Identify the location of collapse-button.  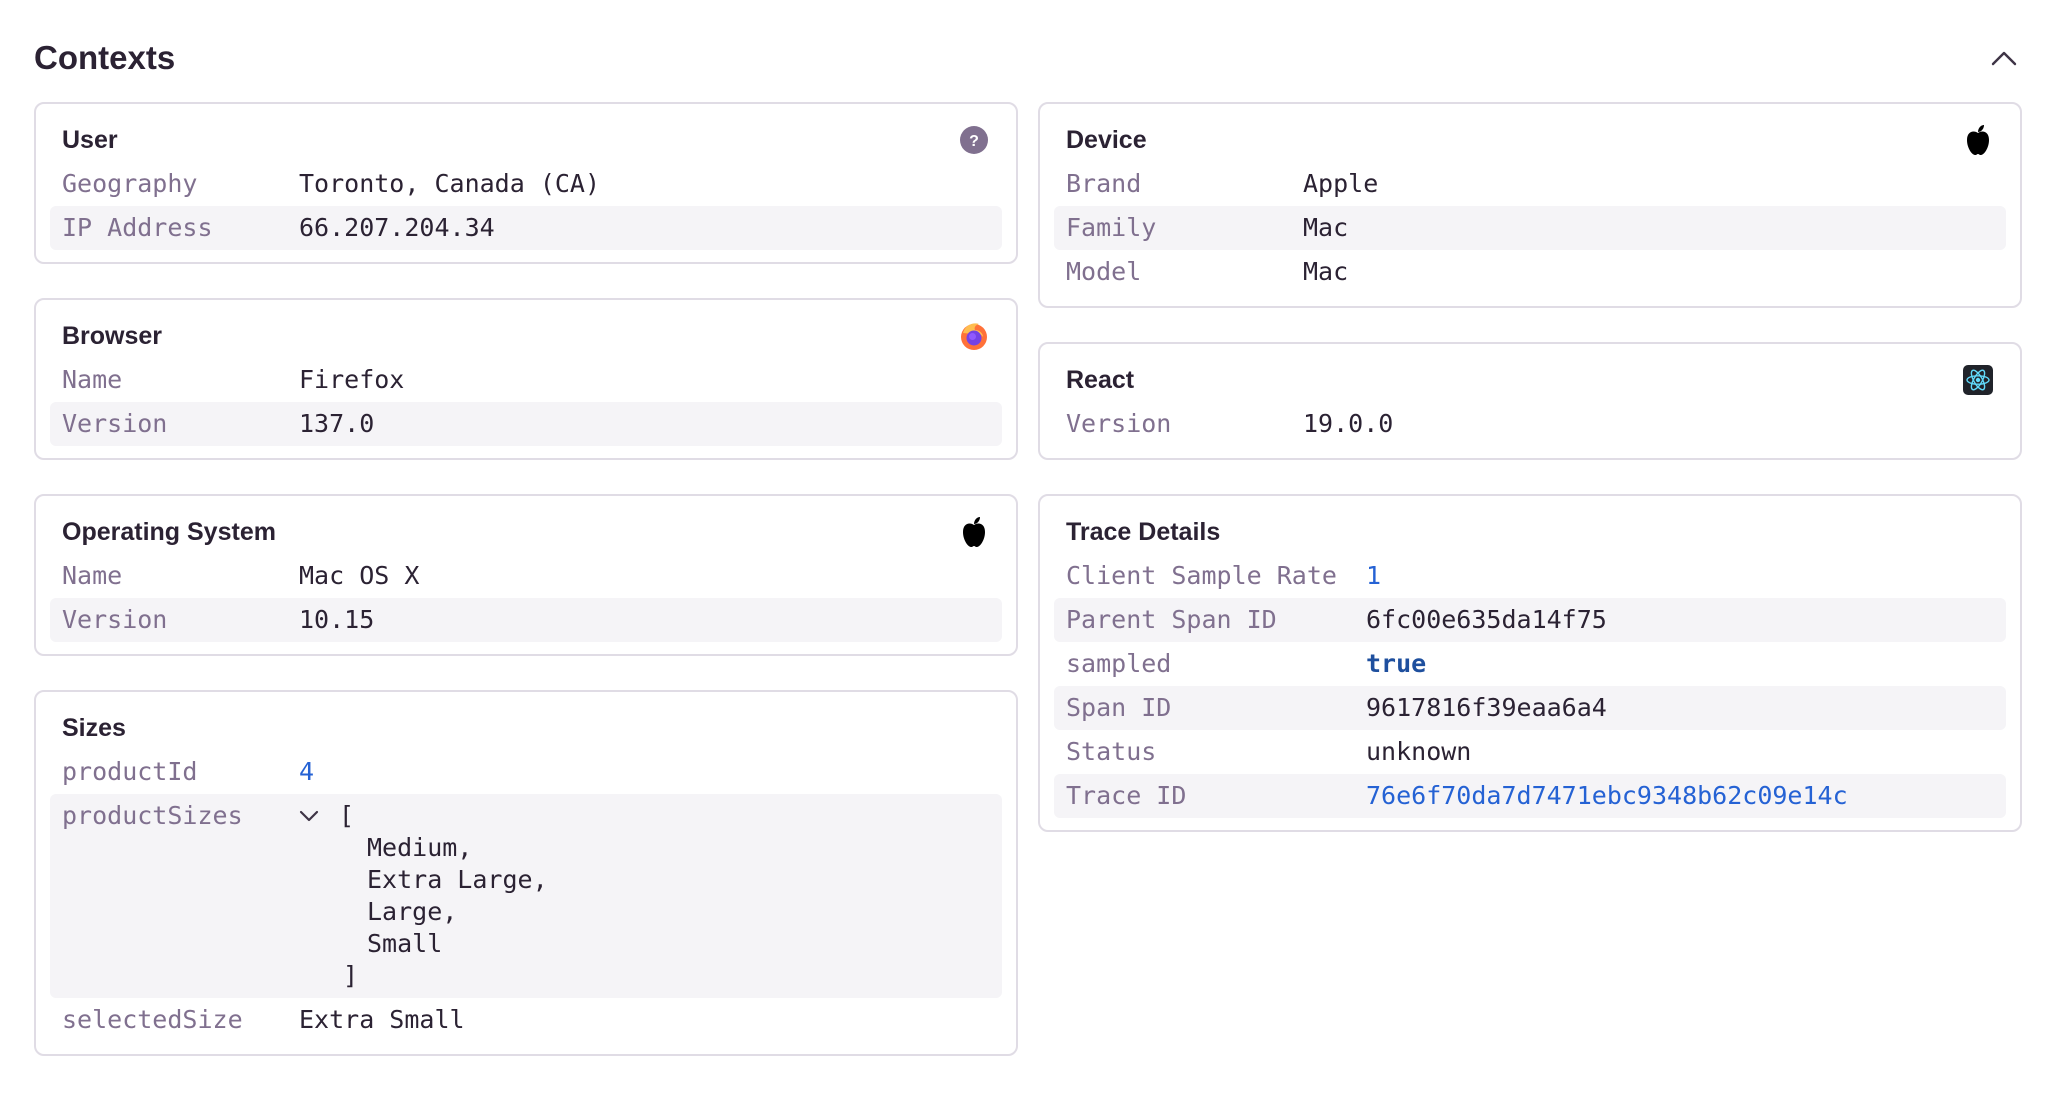
(2004, 58).